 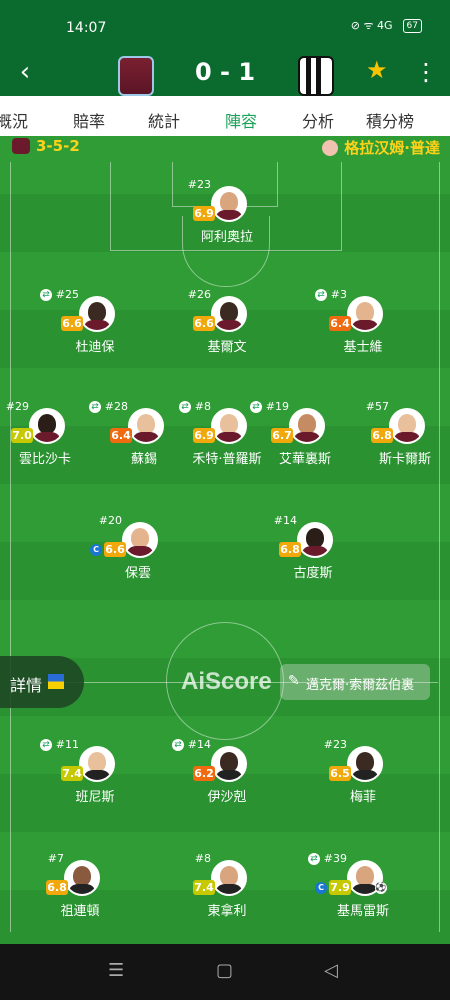 I want to click on player-card: #3 6.4 基士維 ⇄, so click(x=363, y=321).